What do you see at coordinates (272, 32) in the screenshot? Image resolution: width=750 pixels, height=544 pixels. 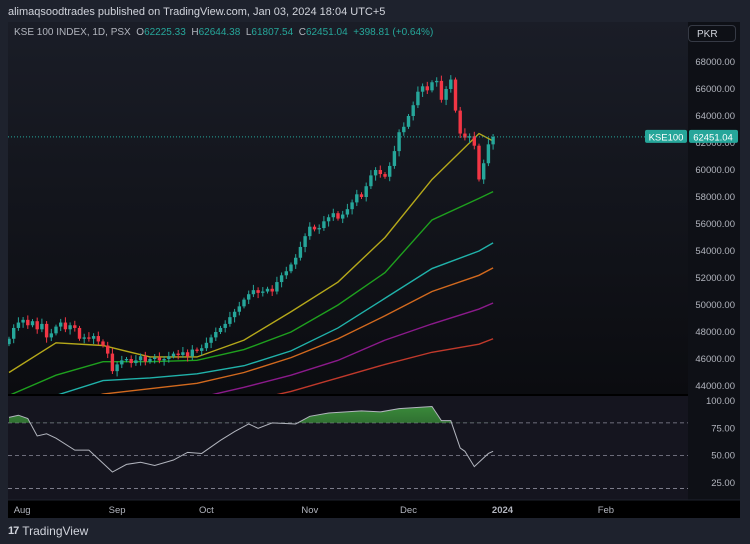 I see `low-value: 61807.54` at bounding box center [272, 32].